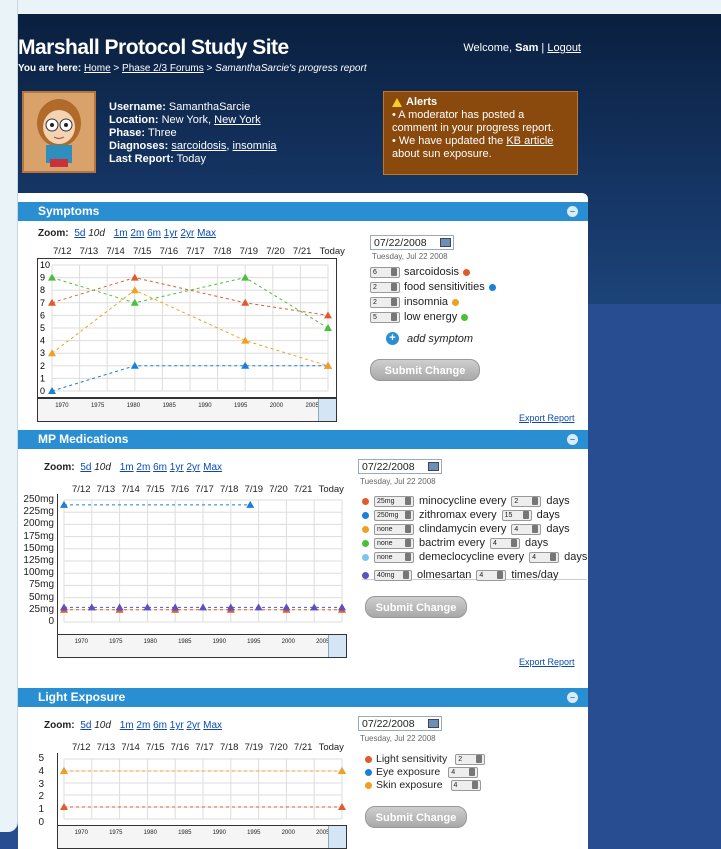  I want to click on kb-article-link: KB article, so click(529, 141).